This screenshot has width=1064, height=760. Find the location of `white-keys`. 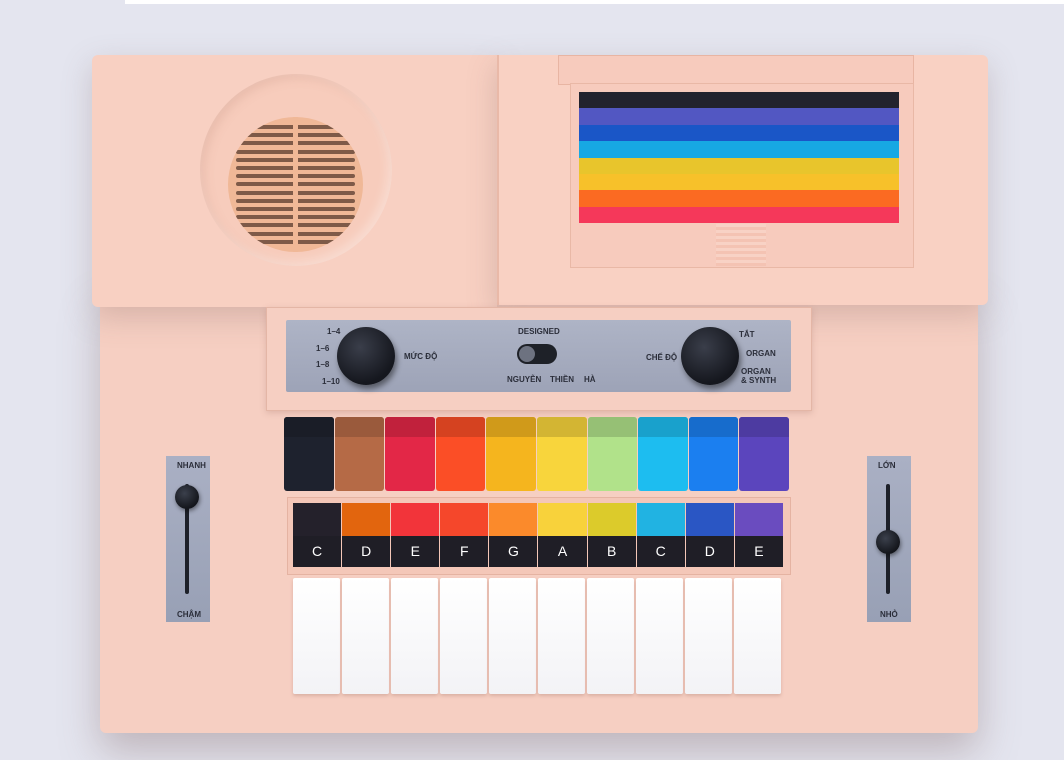

white-keys is located at coordinates (538, 636).